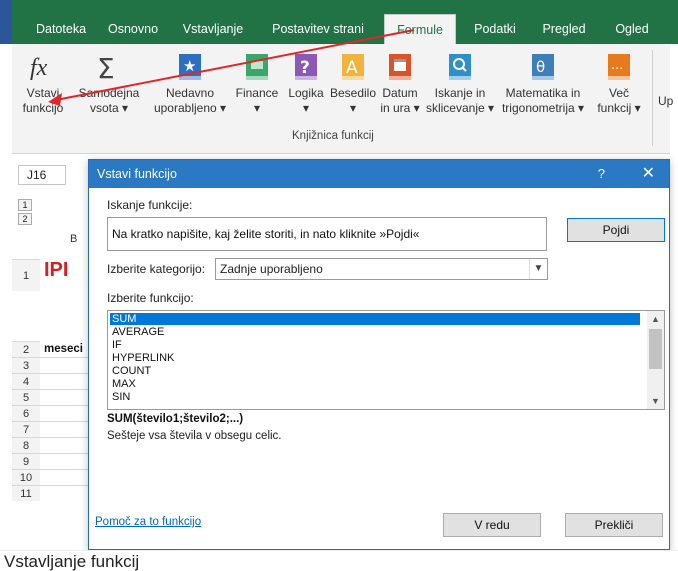  I want to click on tab-pregled: Pregled, so click(564, 29).